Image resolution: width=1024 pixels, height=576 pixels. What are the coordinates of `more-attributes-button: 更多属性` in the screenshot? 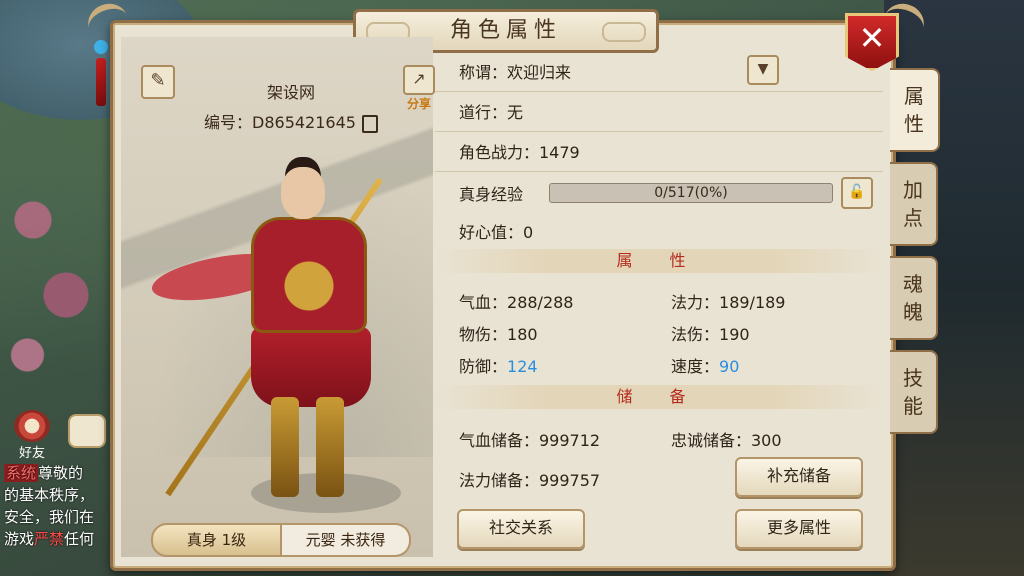 It's located at (799, 529).